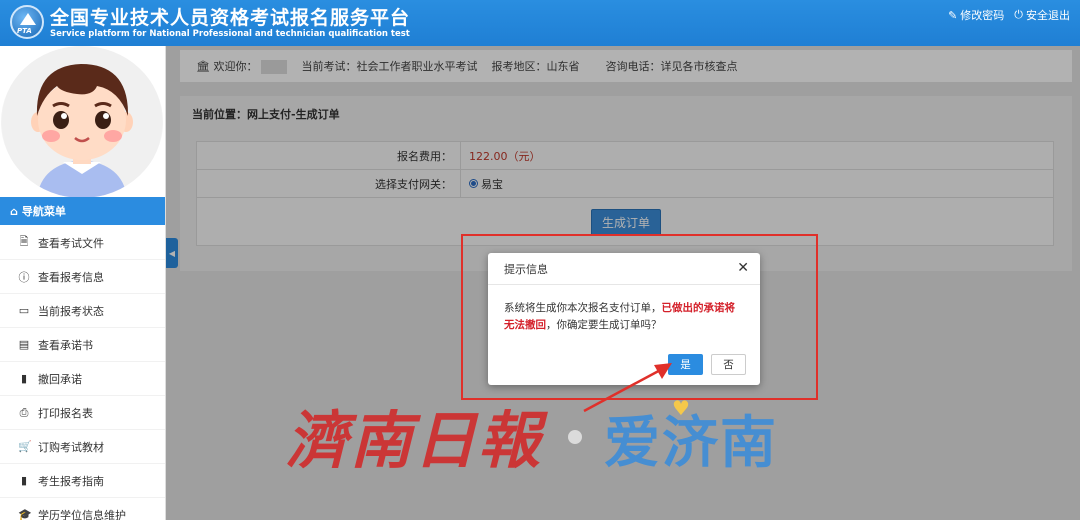 Image resolution: width=1080 pixels, height=520 pixels. What do you see at coordinates (60, 379) in the screenshot?
I see `sidebar-item-label: 撤回承诺` at bounding box center [60, 379].